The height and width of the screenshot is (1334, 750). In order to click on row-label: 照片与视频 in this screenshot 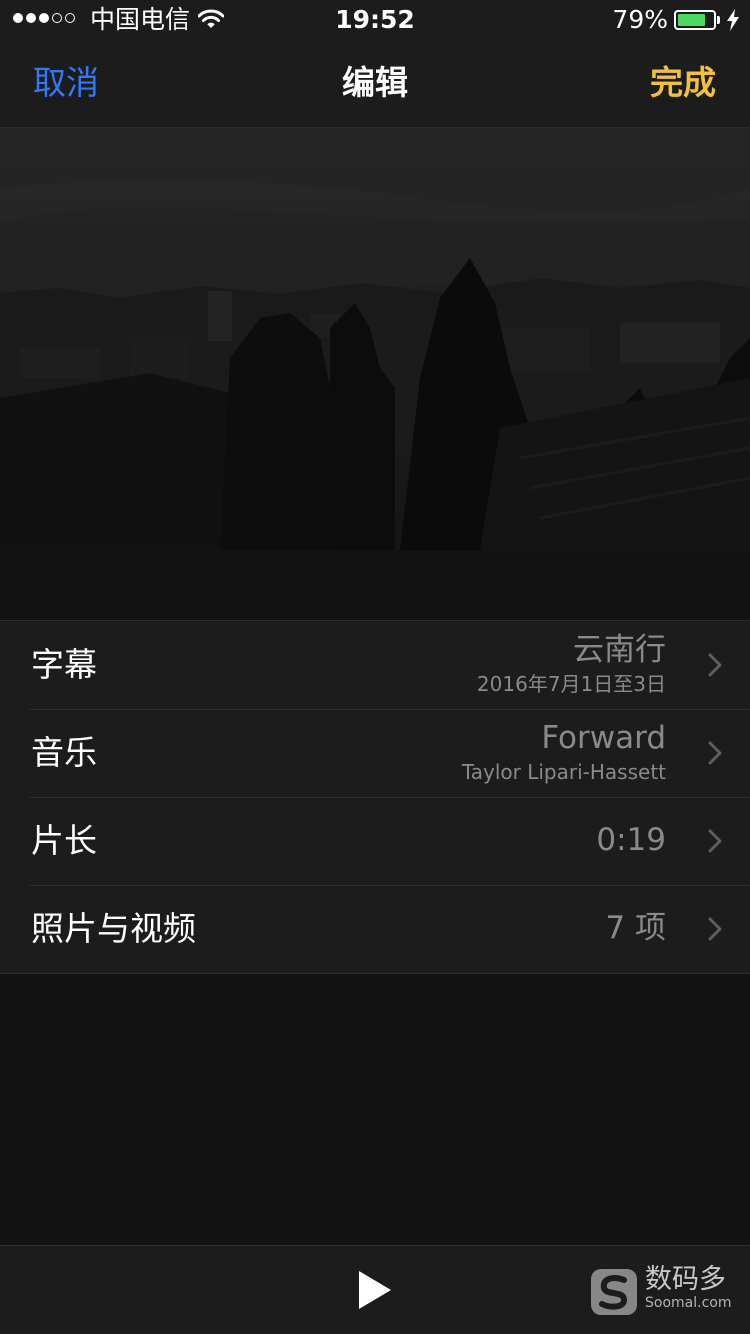, I will do `click(113, 928)`.